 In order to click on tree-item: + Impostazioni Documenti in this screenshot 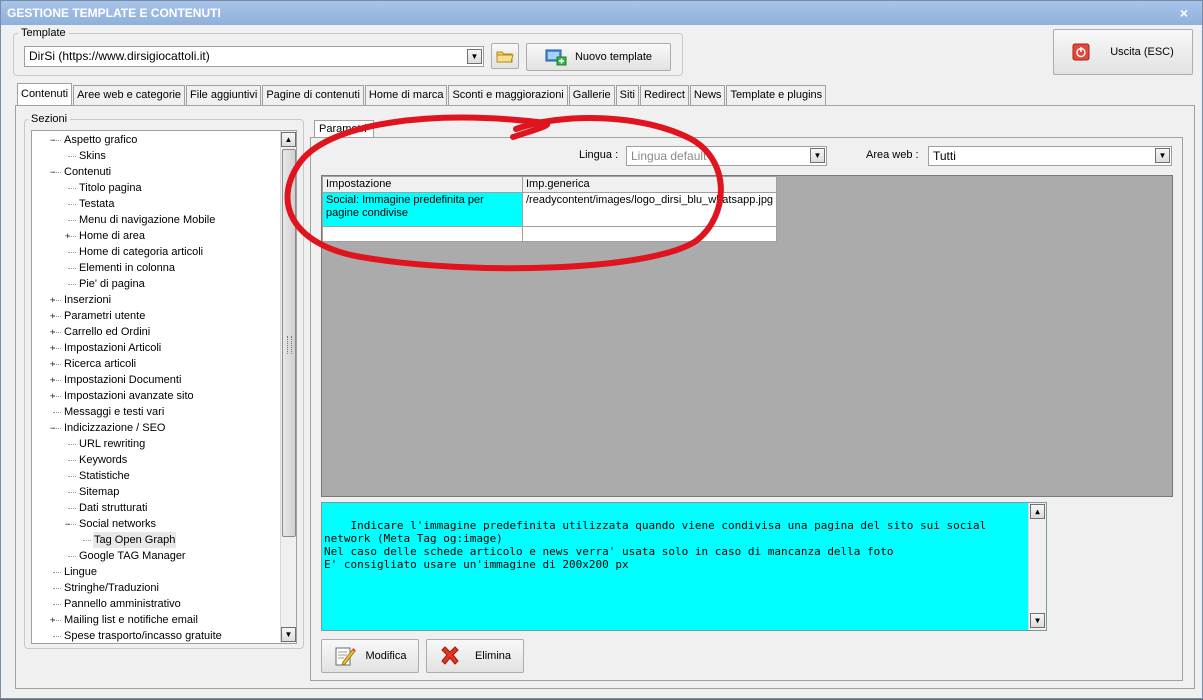, I will do `click(155, 380)`.